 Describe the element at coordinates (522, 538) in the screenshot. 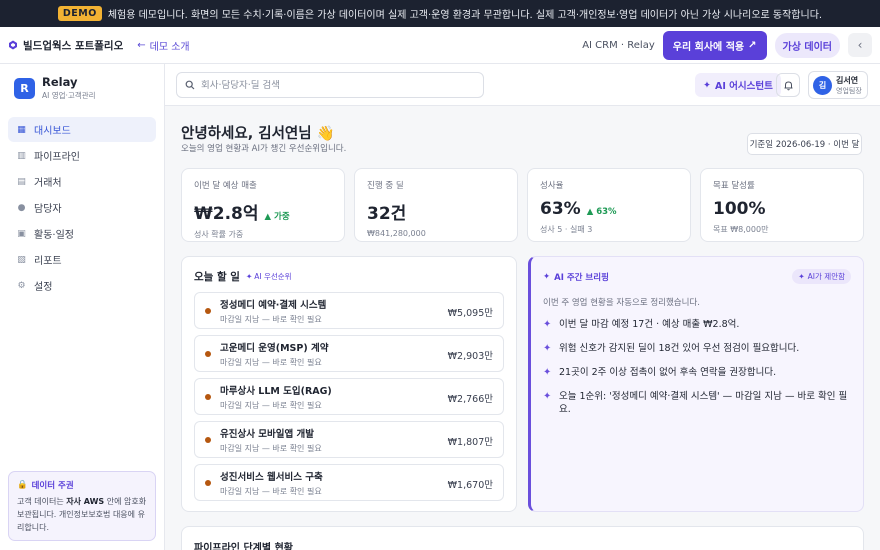

I see `pipeline-stage-panel: 파이프라인 단계별 현황` at that location.